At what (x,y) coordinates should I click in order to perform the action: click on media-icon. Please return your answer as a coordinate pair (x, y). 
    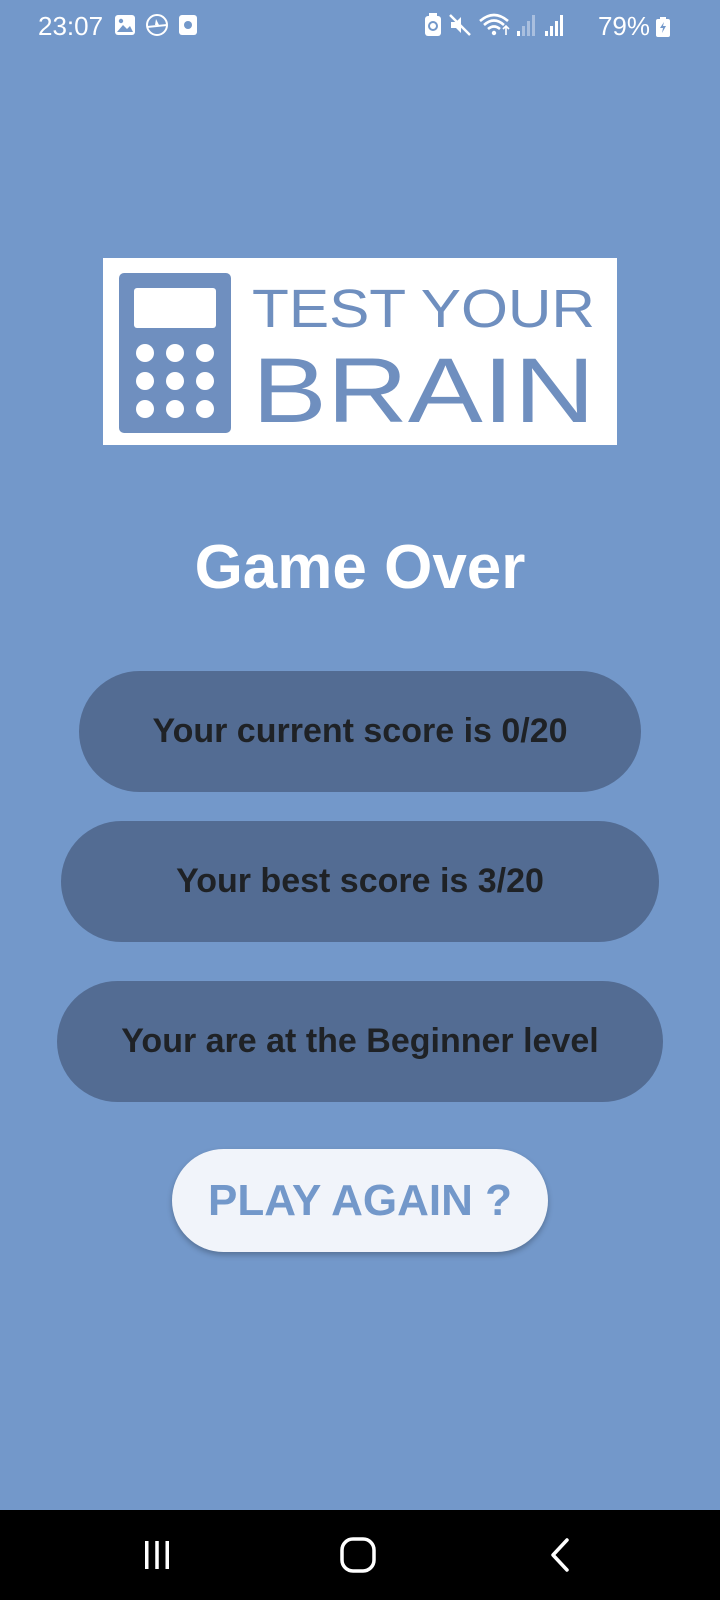
    Looking at the image, I should click on (188, 25).